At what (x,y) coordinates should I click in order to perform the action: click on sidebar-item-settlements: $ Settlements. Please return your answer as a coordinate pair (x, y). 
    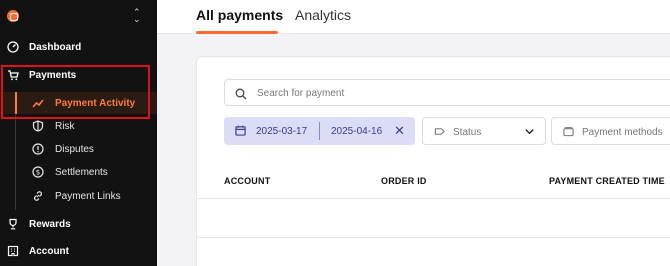
    Looking at the image, I should click on (78, 172).